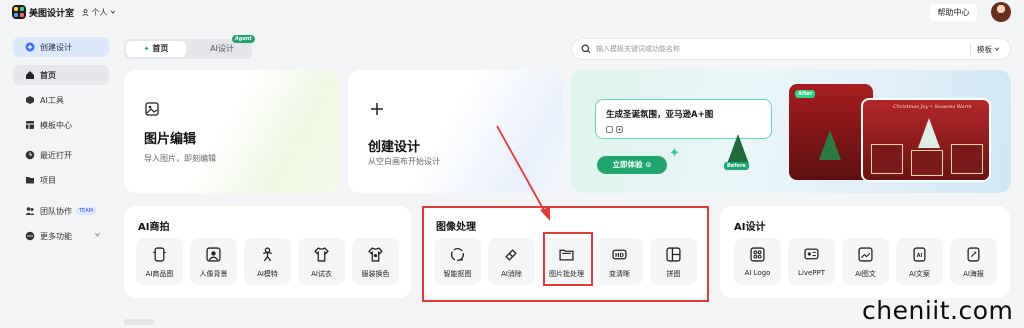 This screenshot has width=1024, height=328. What do you see at coordinates (523, 173) in the screenshot?
I see `annotation-arrow` at bounding box center [523, 173].